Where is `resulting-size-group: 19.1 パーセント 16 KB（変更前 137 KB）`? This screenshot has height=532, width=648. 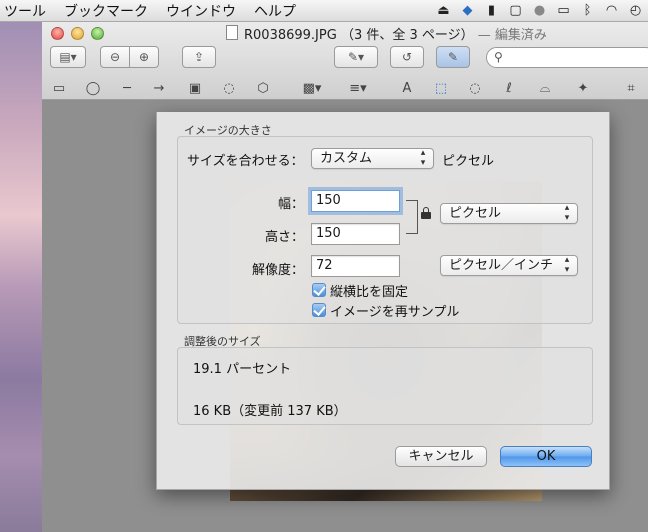
resulting-size-group: 19.1 パーセント 16 KB（変更前 137 KB） is located at coordinates (385, 386).